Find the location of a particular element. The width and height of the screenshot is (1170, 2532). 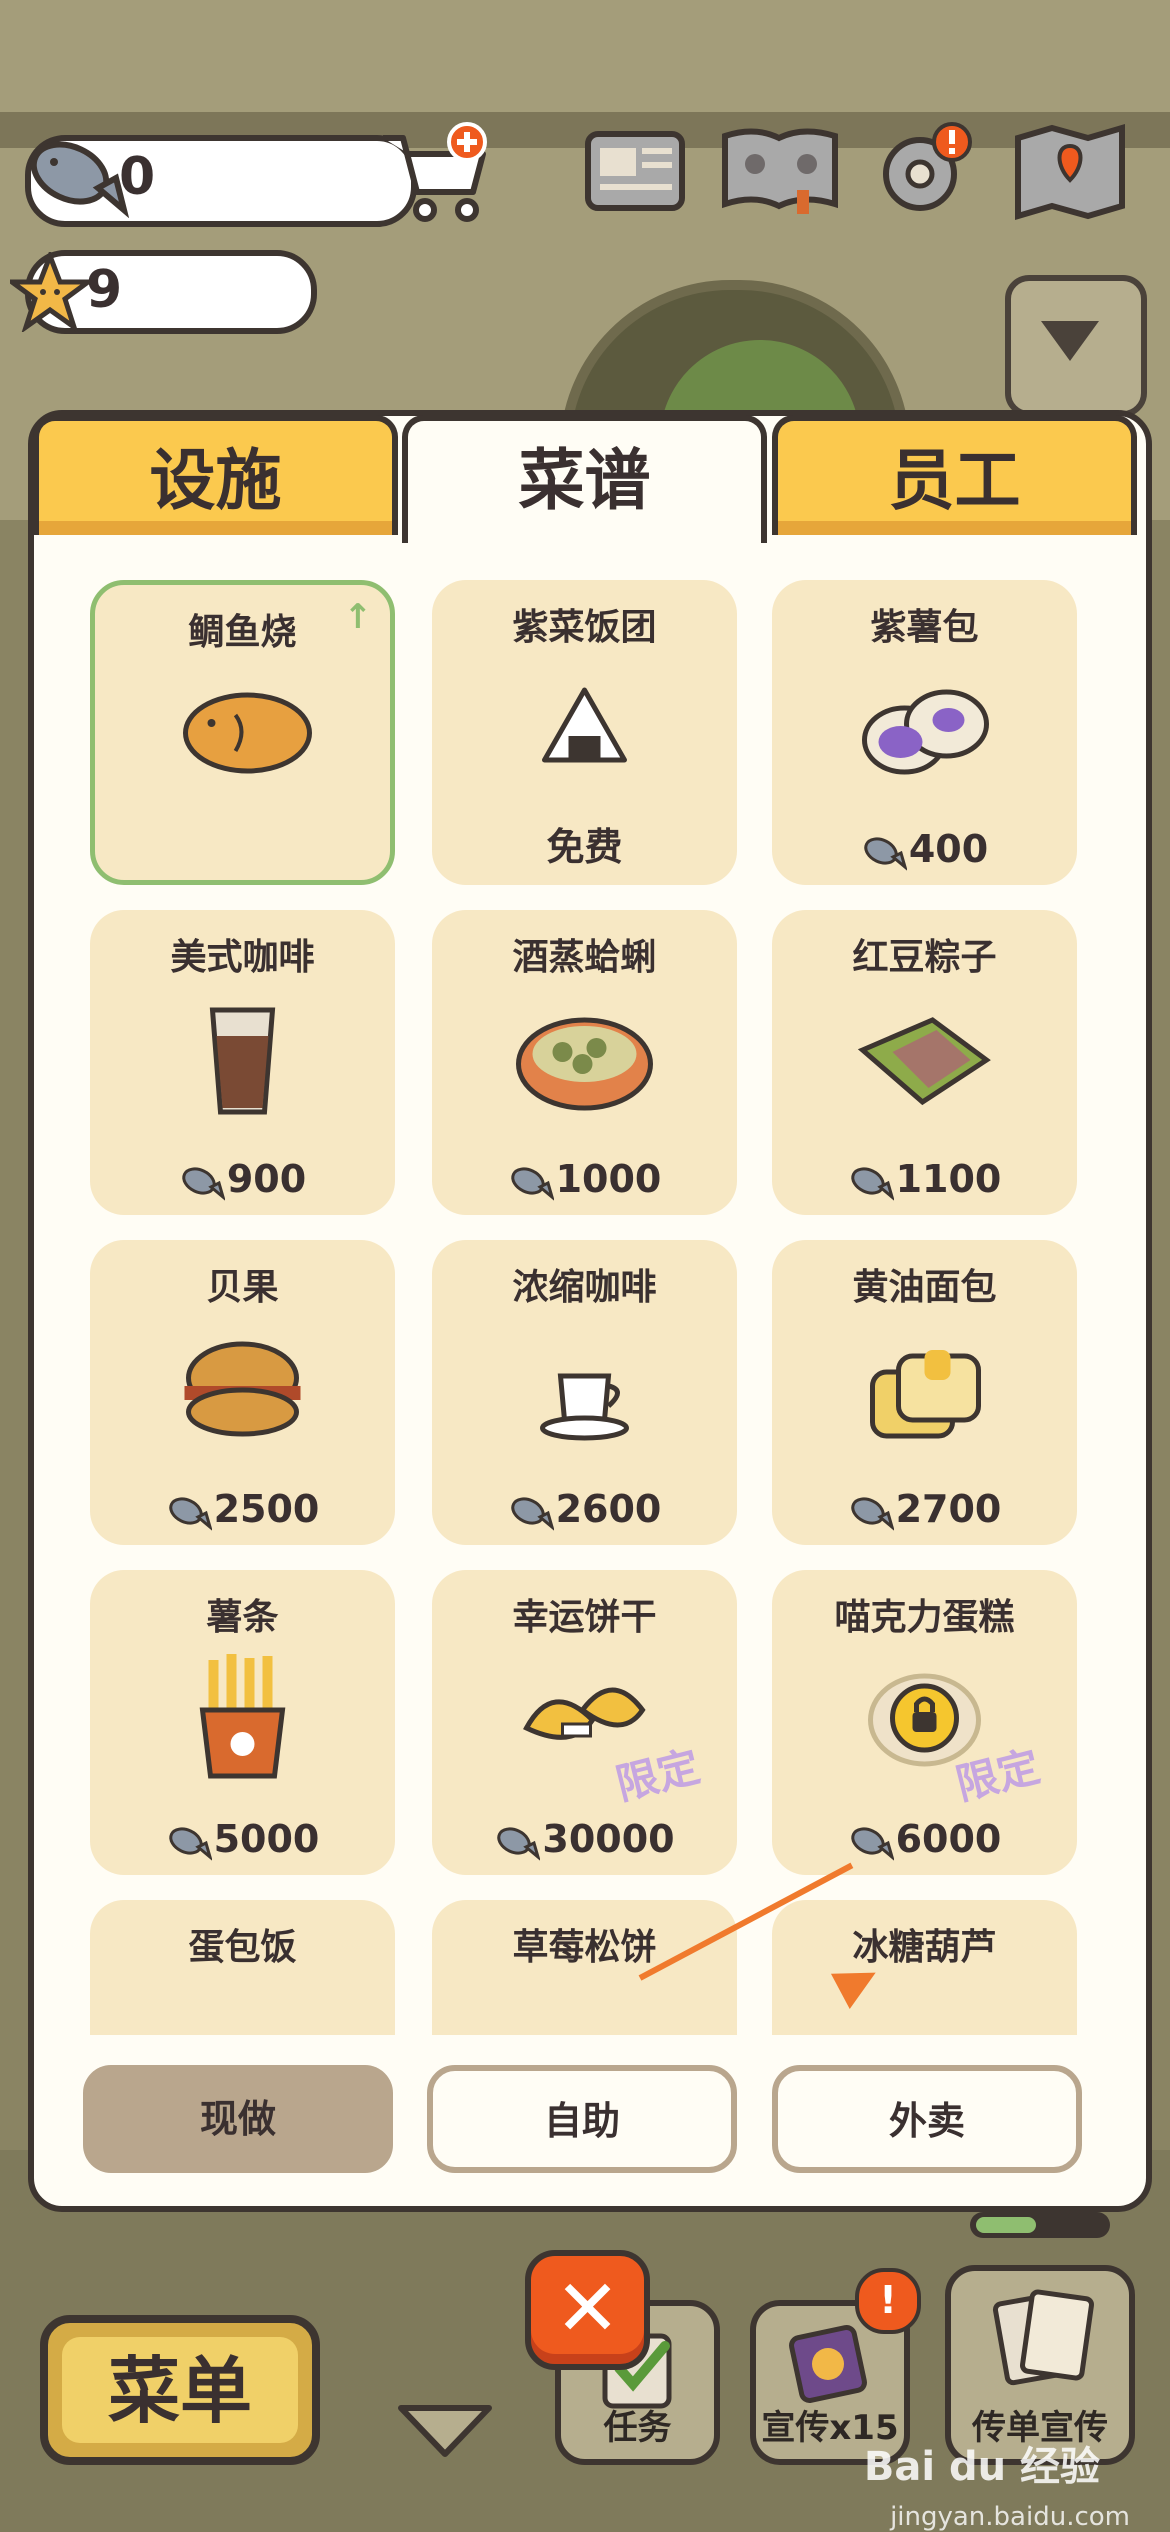

recipe-name: 浓缩咖啡 is located at coordinates (584, 1287).